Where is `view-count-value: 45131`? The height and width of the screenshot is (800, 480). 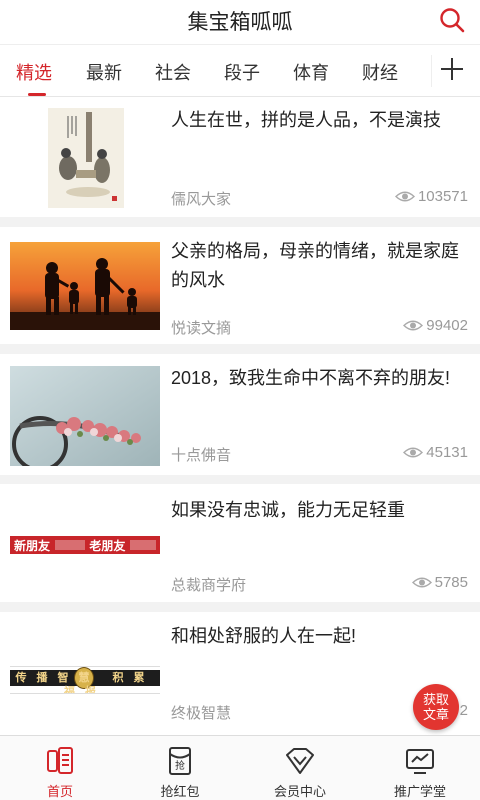 view-count-value: 45131 is located at coordinates (447, 452).